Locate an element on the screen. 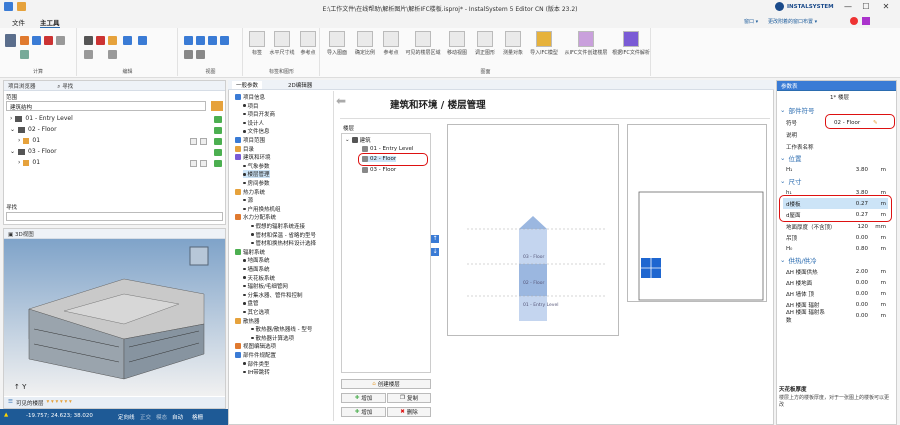  layout-menu: 更改附着的窗口布置 ▾ is located at coordinates (792, 21).